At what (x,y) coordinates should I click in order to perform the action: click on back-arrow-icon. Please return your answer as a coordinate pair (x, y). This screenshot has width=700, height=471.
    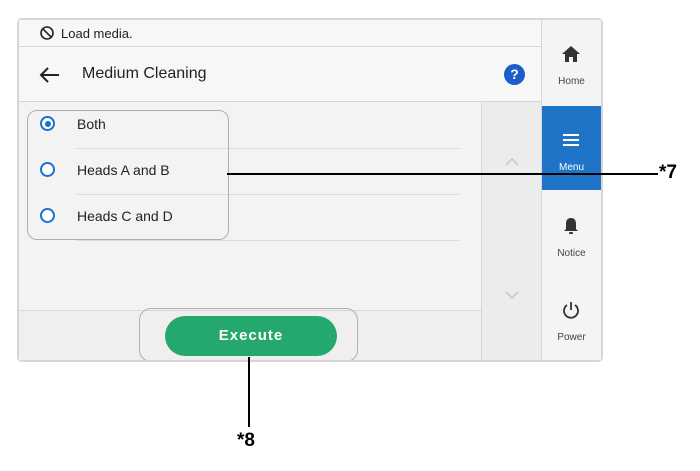
    Looking at the image, I should click on (50, 75).